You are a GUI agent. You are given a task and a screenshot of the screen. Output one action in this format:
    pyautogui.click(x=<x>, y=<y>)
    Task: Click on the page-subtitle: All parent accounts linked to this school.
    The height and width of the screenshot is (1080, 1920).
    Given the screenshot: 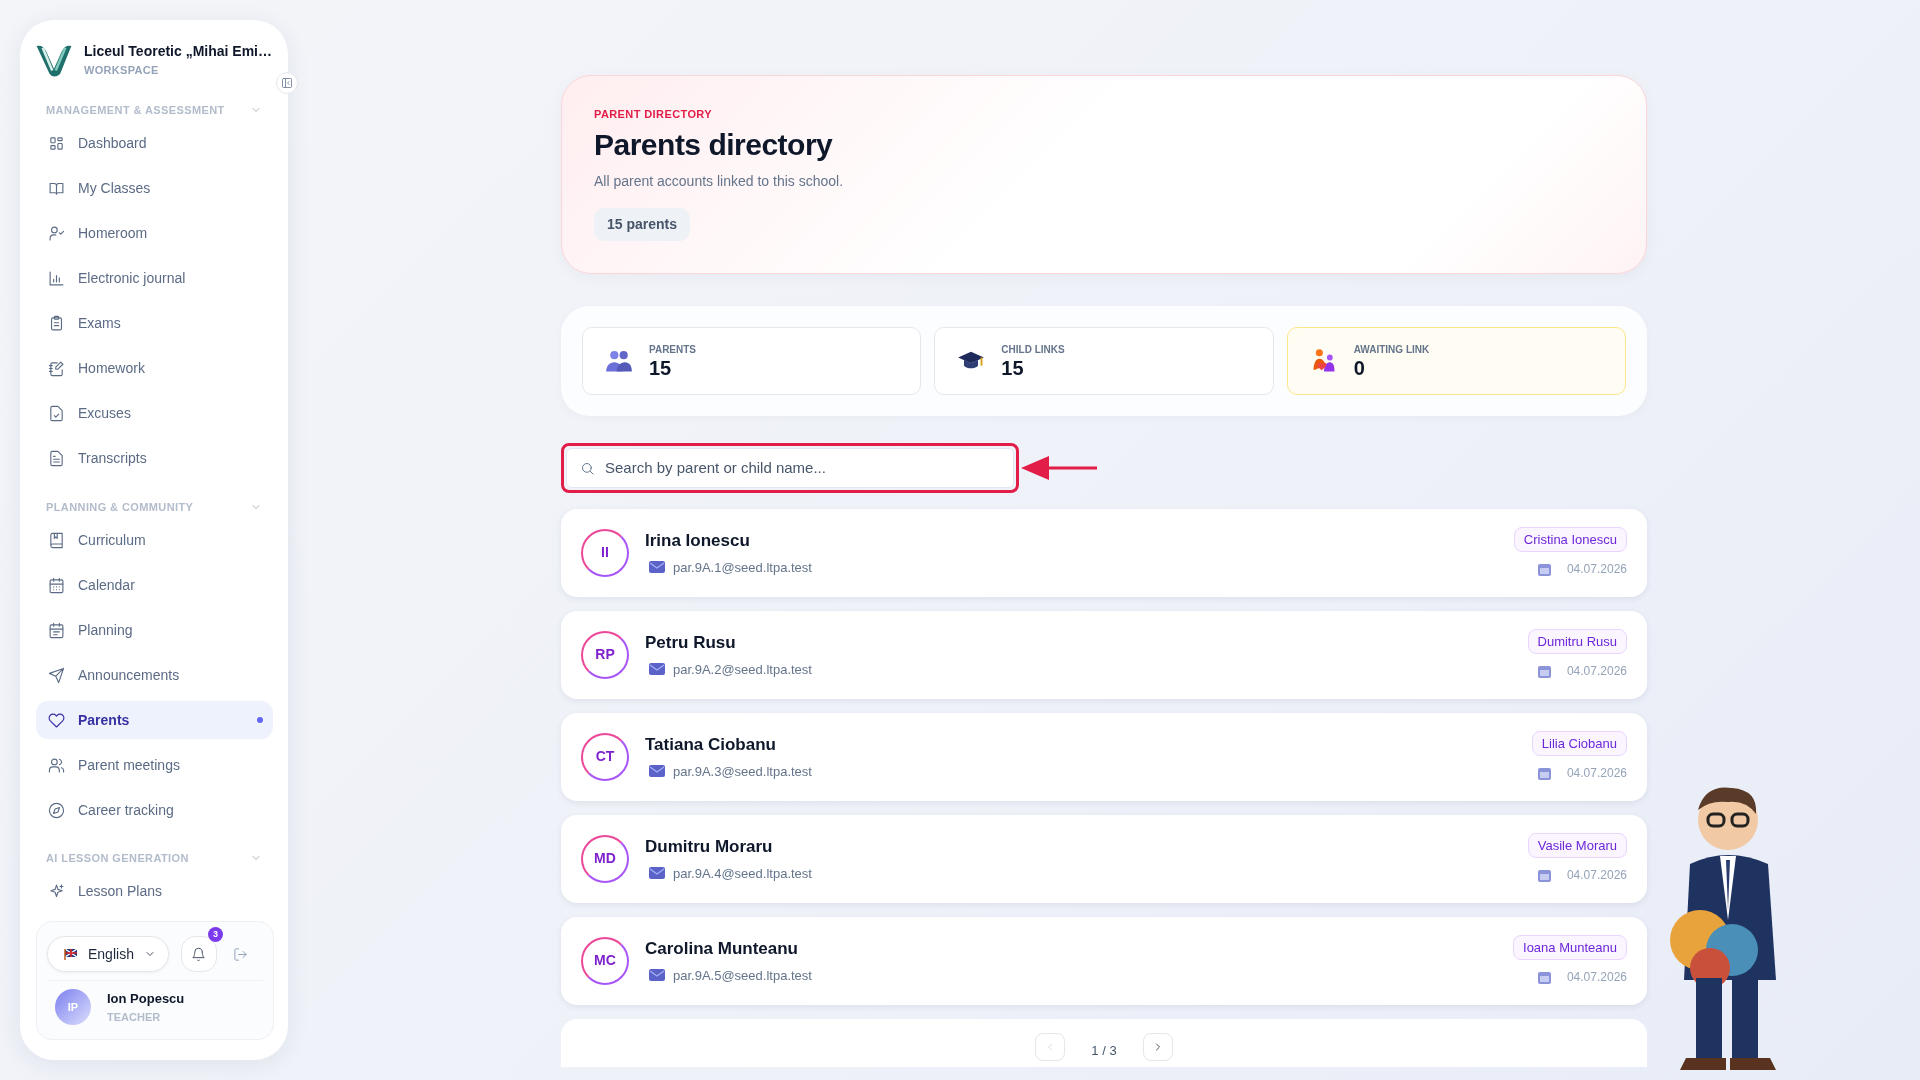 What is the action you would take?
    pyautogui.click(x=719, y=181)
    